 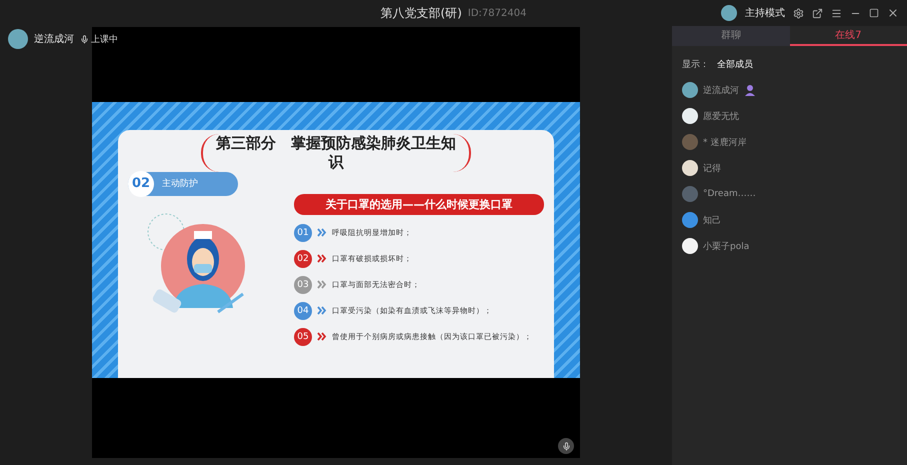 I want to click on slide-banner: 关于口罩的选用——什么时候更换口罩, so click(x=419, y=204).